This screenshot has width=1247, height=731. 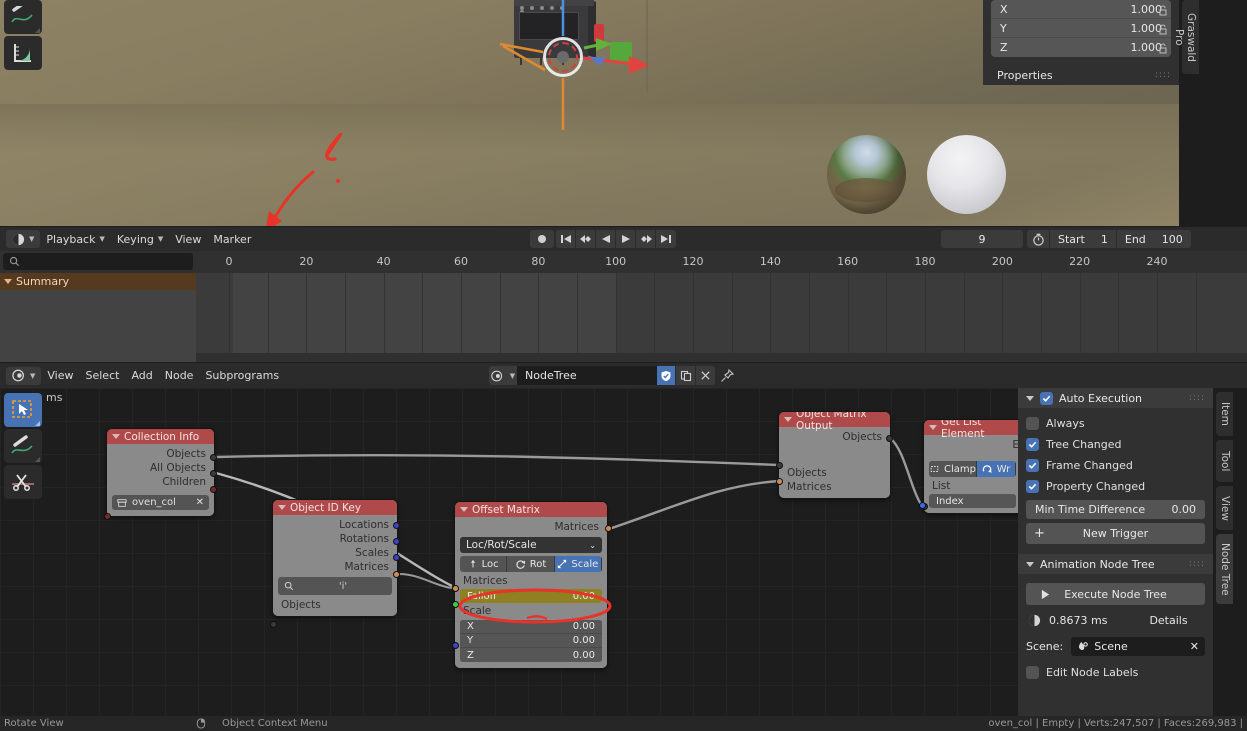 What do you see at coordinates (531, 641) in the screenshot?
I see `scale-y-row: Y 0.00` at bounding box center [531, 641].